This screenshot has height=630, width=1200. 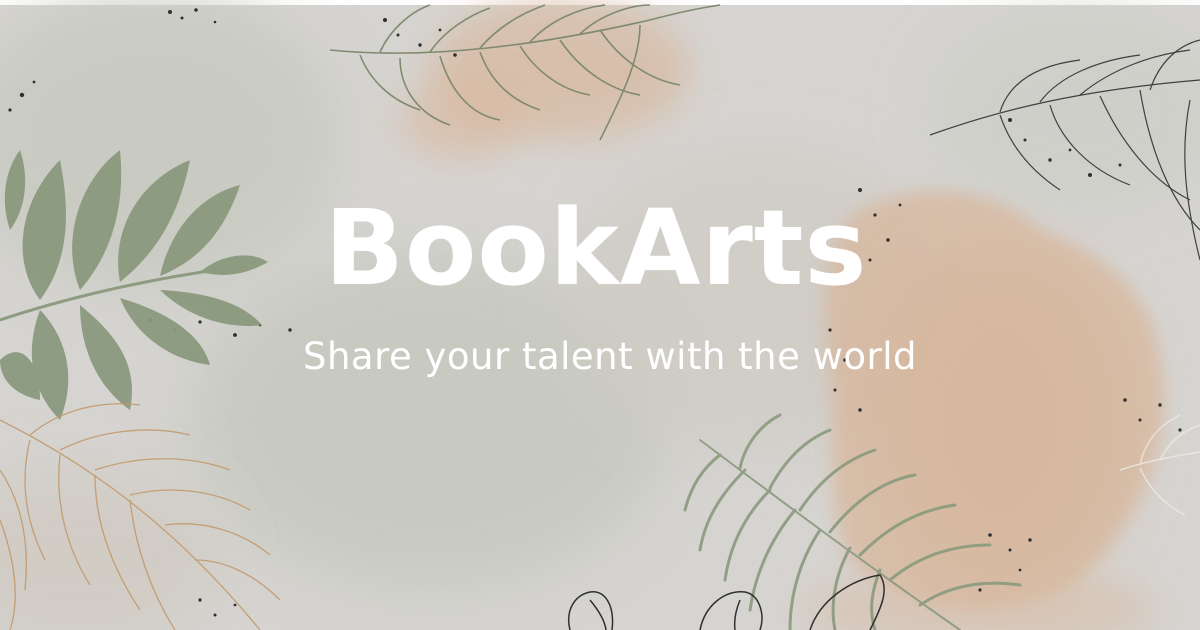 What do you see at coordinates (610, 356) in the screenshot?
I see `tagline: Share your talent with the world` at bounding box center [610, 356].